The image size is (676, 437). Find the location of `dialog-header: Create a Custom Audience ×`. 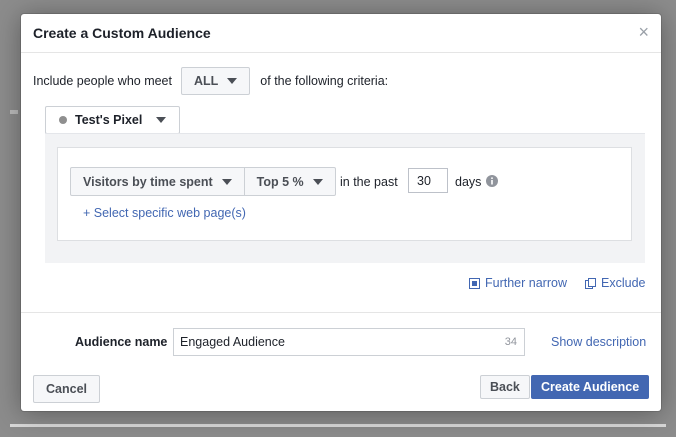

dialog-header: Create a Custom Audience × is located at coordinates (341, 33).